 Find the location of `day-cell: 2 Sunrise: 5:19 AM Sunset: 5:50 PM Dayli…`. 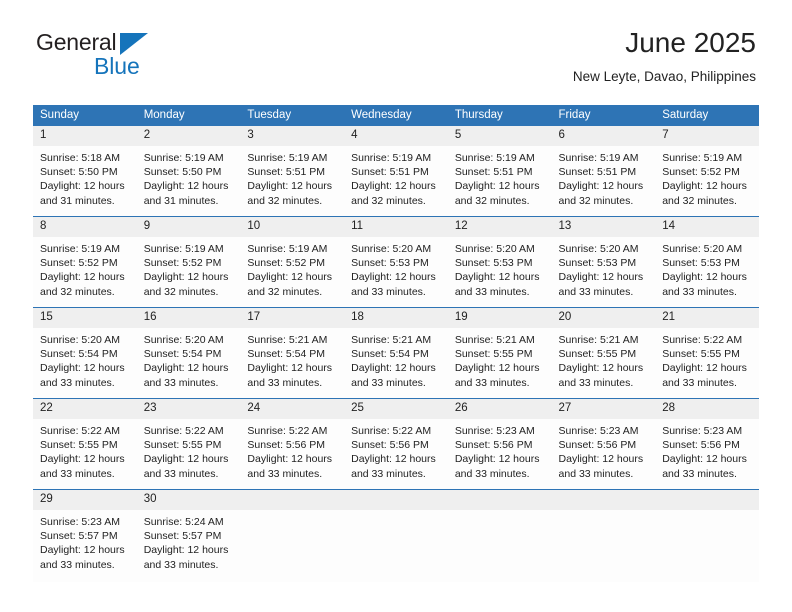

day-cell: 2 Sunrise: 5:19 AM Sunset: 5:50 PM Dayli… is located at coordinates (188, 171).